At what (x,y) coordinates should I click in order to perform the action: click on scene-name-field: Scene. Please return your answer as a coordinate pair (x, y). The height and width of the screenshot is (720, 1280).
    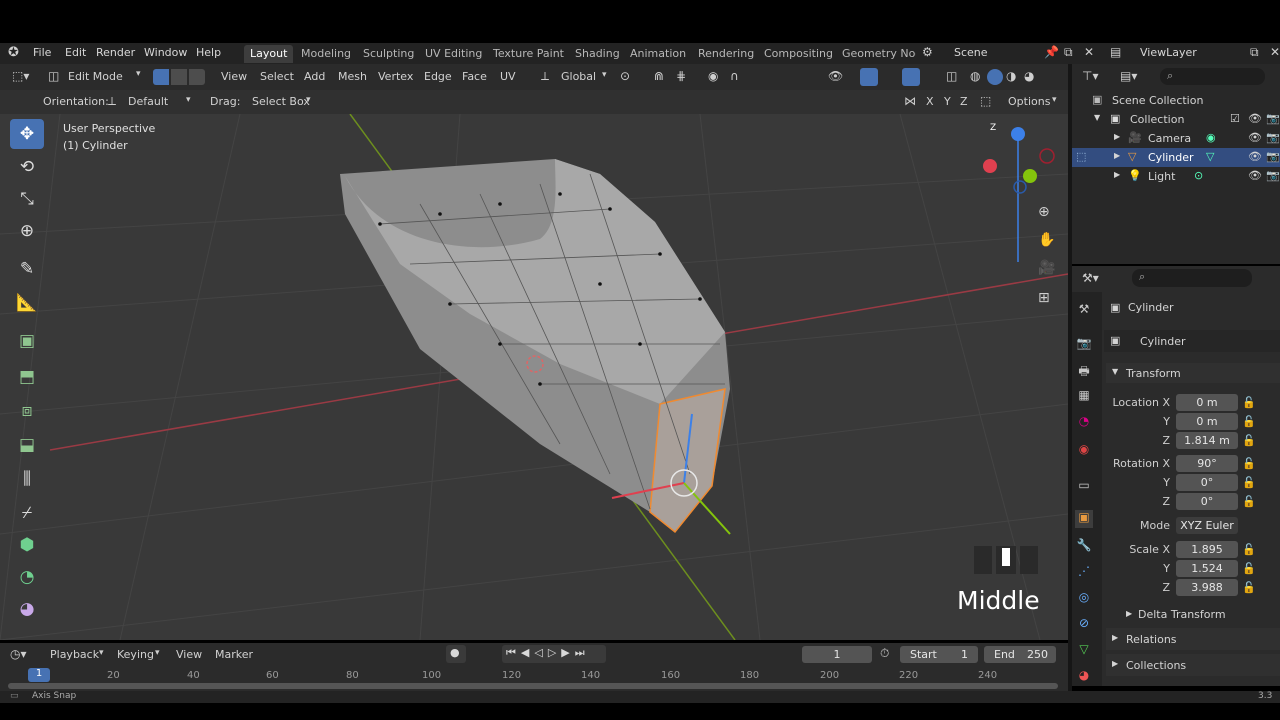
    Looking at the image, I should click on (971, 52).